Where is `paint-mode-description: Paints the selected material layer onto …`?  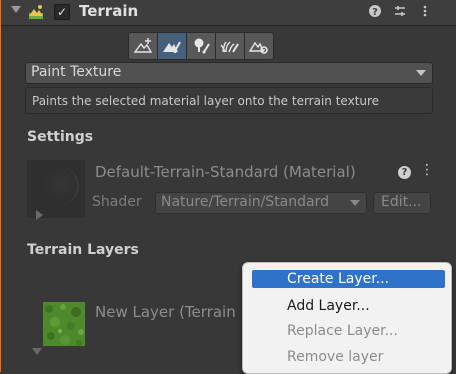
paint-mode-description: Paints the selected material layer onto … is located at coordinates (206, 101).